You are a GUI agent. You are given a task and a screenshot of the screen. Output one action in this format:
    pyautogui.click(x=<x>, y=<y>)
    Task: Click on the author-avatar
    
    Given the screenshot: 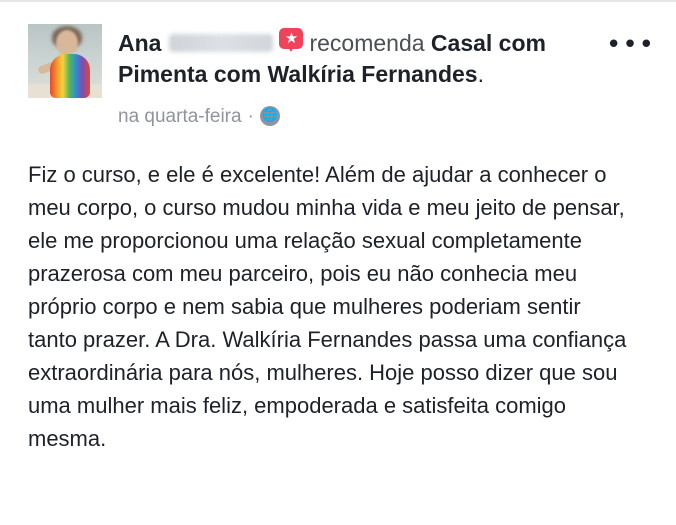 What is the action you would take?
    pyautogui.click(x=65, y=61)
    